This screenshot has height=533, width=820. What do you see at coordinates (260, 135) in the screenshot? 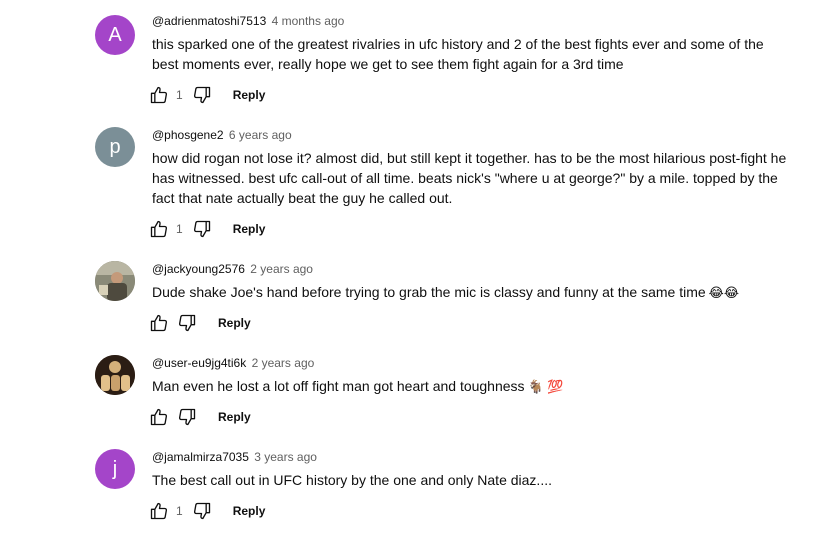
I see `comment-time: 6 years ago` at bounding box center [260, 135].